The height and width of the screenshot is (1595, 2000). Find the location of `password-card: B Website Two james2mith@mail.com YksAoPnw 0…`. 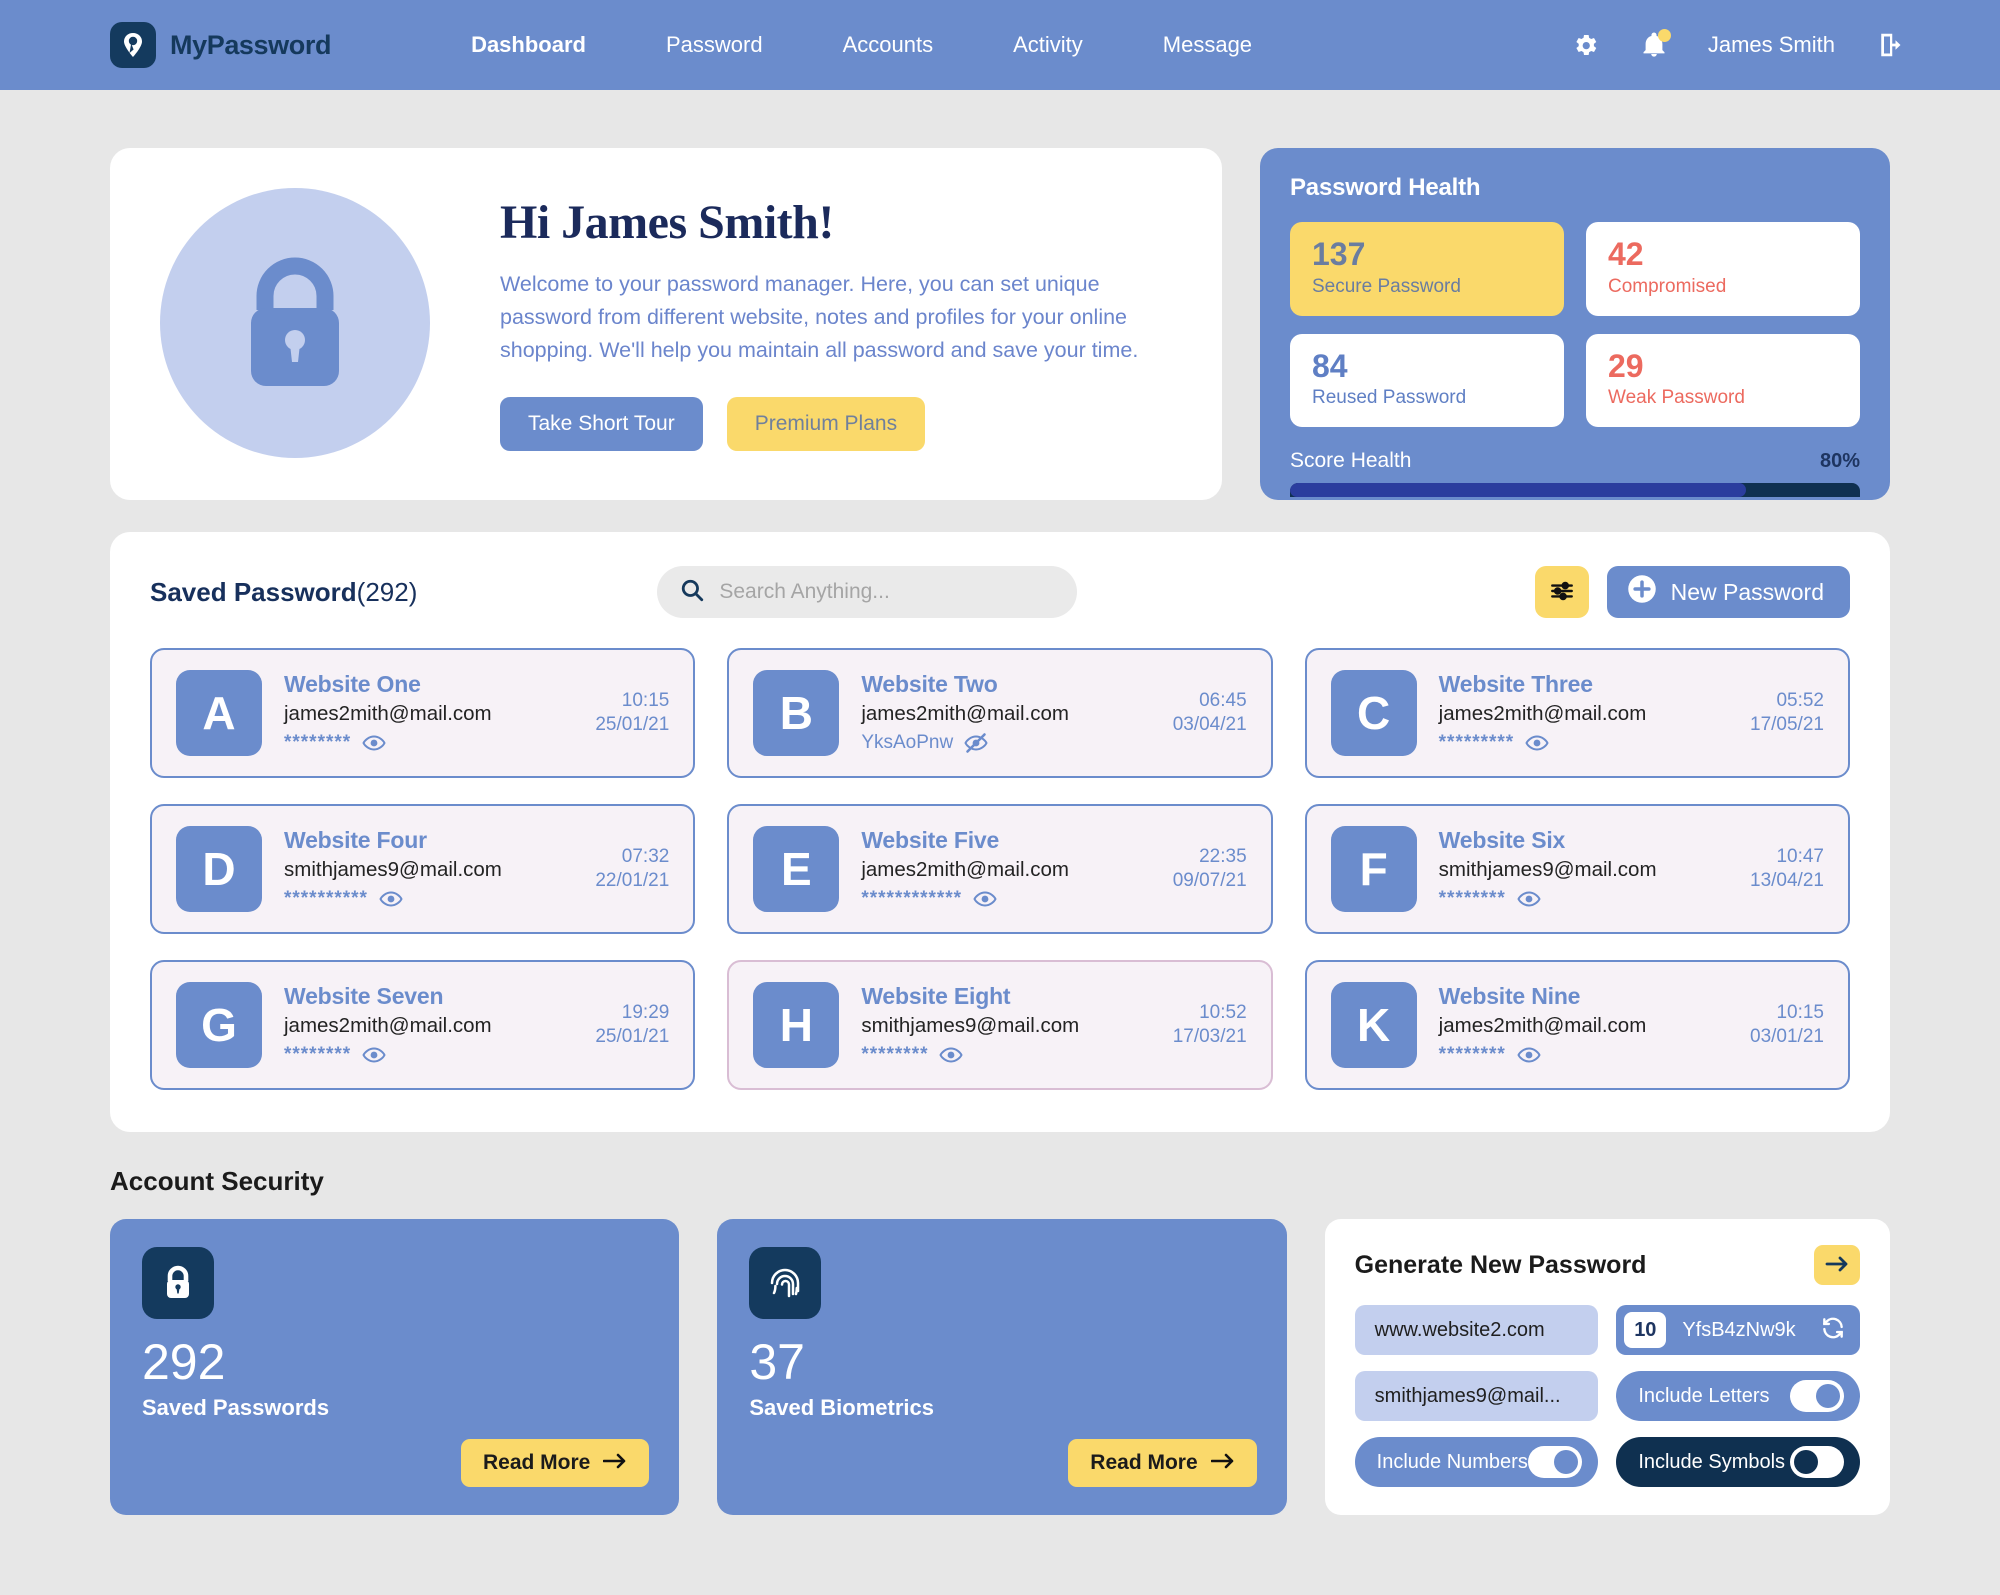

password-card: B Website Two james2mith@mail.com YksAoPnw 0… is located at coordinates (1000, 713).